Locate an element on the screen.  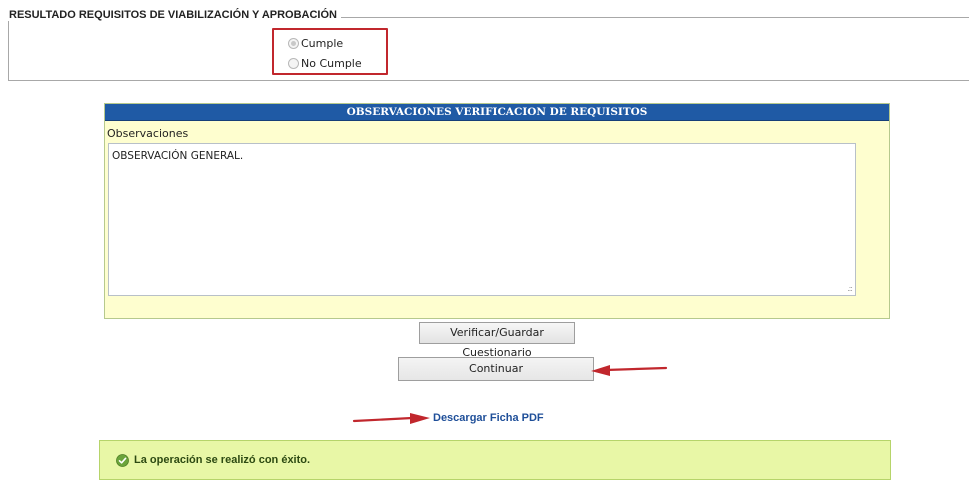
check-circle-icon is located at coordinates (122, 460).